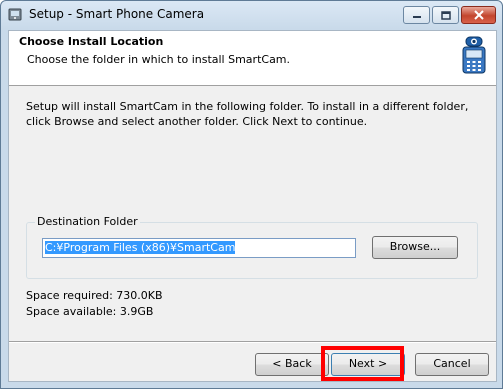 The image size is (503, 389). Describe the element at coordinates (292, 364) in the screenshot. I see `back-button: < Back` at that location.